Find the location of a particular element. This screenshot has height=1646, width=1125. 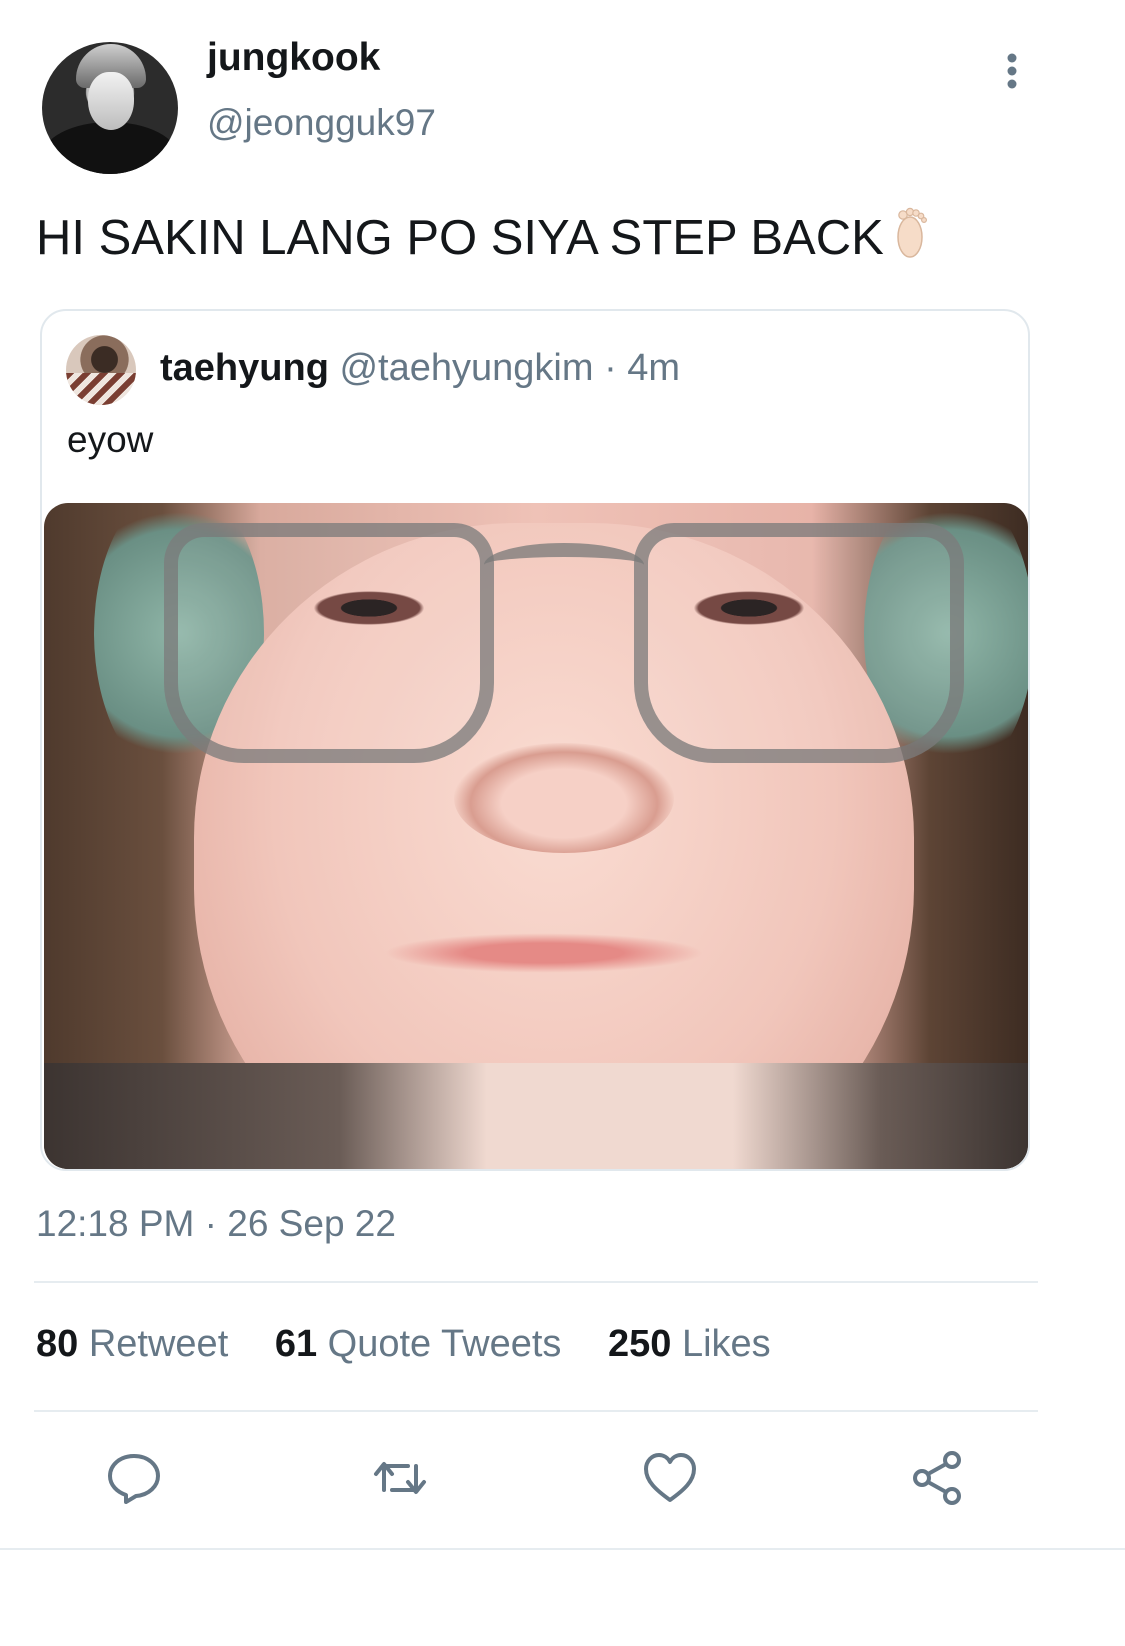

quoted-author-handle: @taehyungkim is located at coordinates (466, 368).